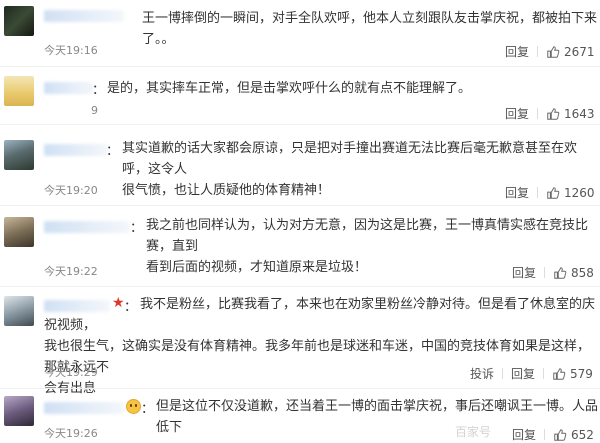 Image resolution: width=600 pixels, height=443 pixels. I want to click on comment-actions: 回复 652, so click(553, 434).